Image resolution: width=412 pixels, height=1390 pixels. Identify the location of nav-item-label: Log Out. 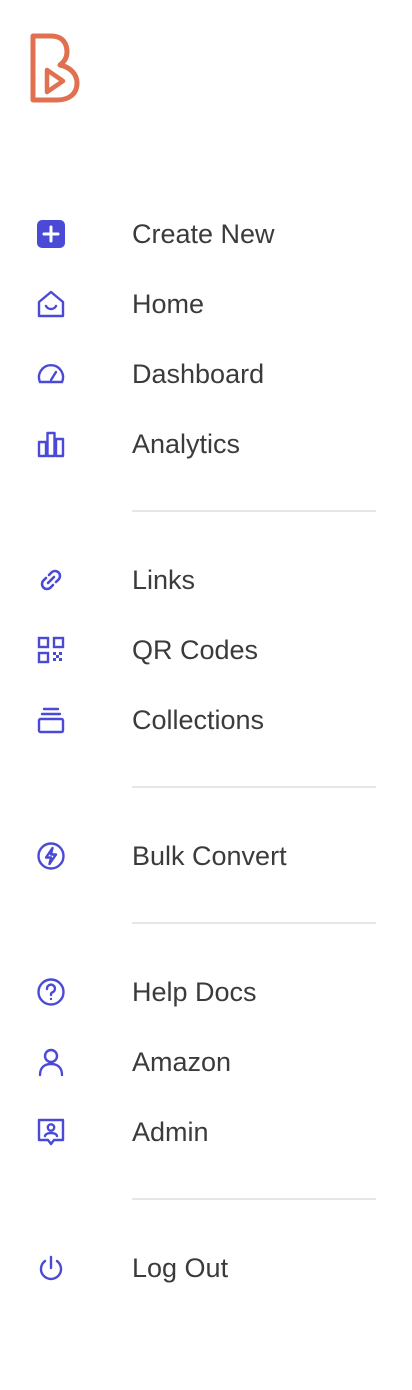
(180, 1268).